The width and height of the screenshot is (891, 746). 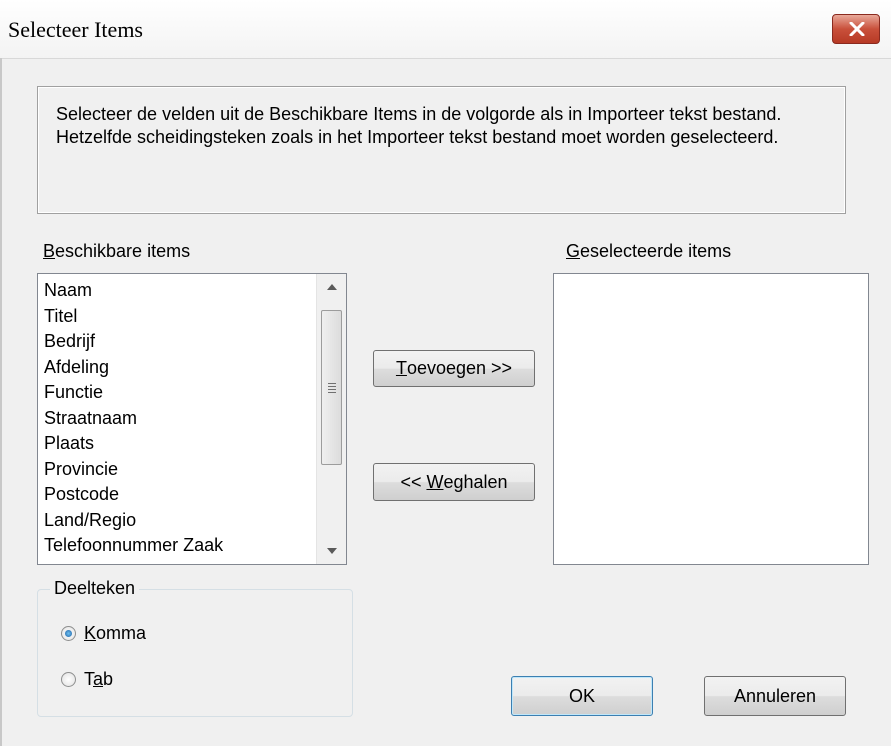 I want to click on list-item: Provincie, so click(x=195, y=470).